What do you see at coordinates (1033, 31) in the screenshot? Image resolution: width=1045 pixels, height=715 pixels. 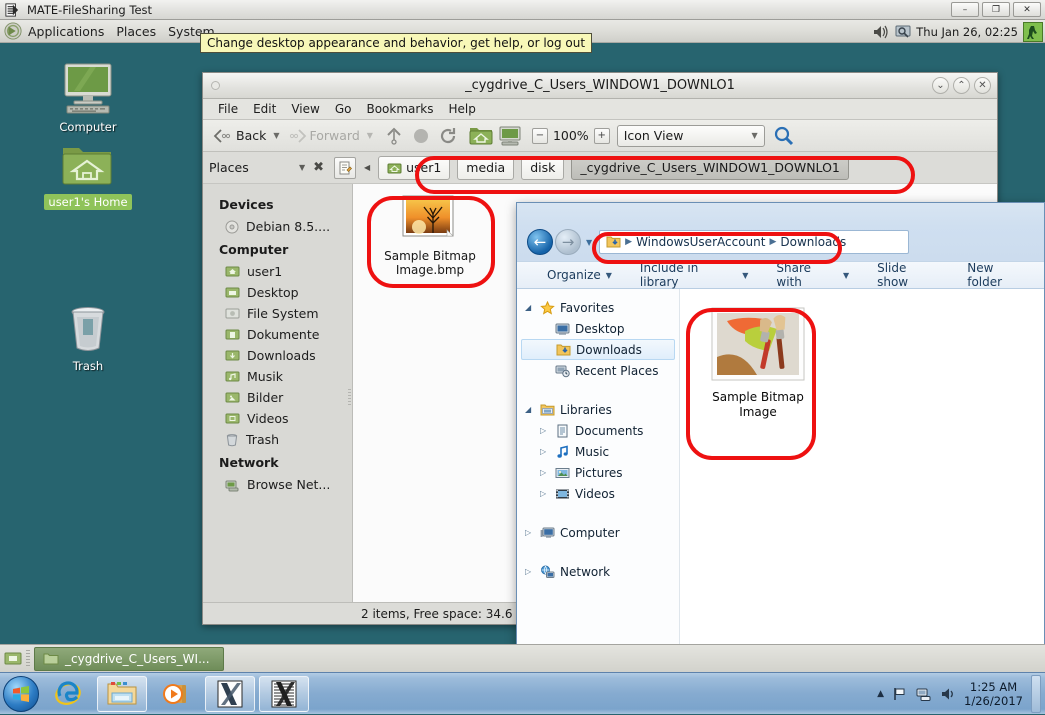 I see `logout-icon` at bounding box center [1033, 31].